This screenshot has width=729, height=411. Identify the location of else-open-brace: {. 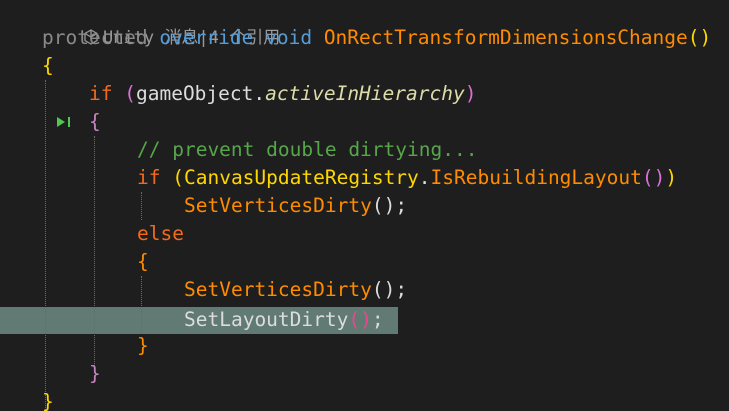
(143, 261).